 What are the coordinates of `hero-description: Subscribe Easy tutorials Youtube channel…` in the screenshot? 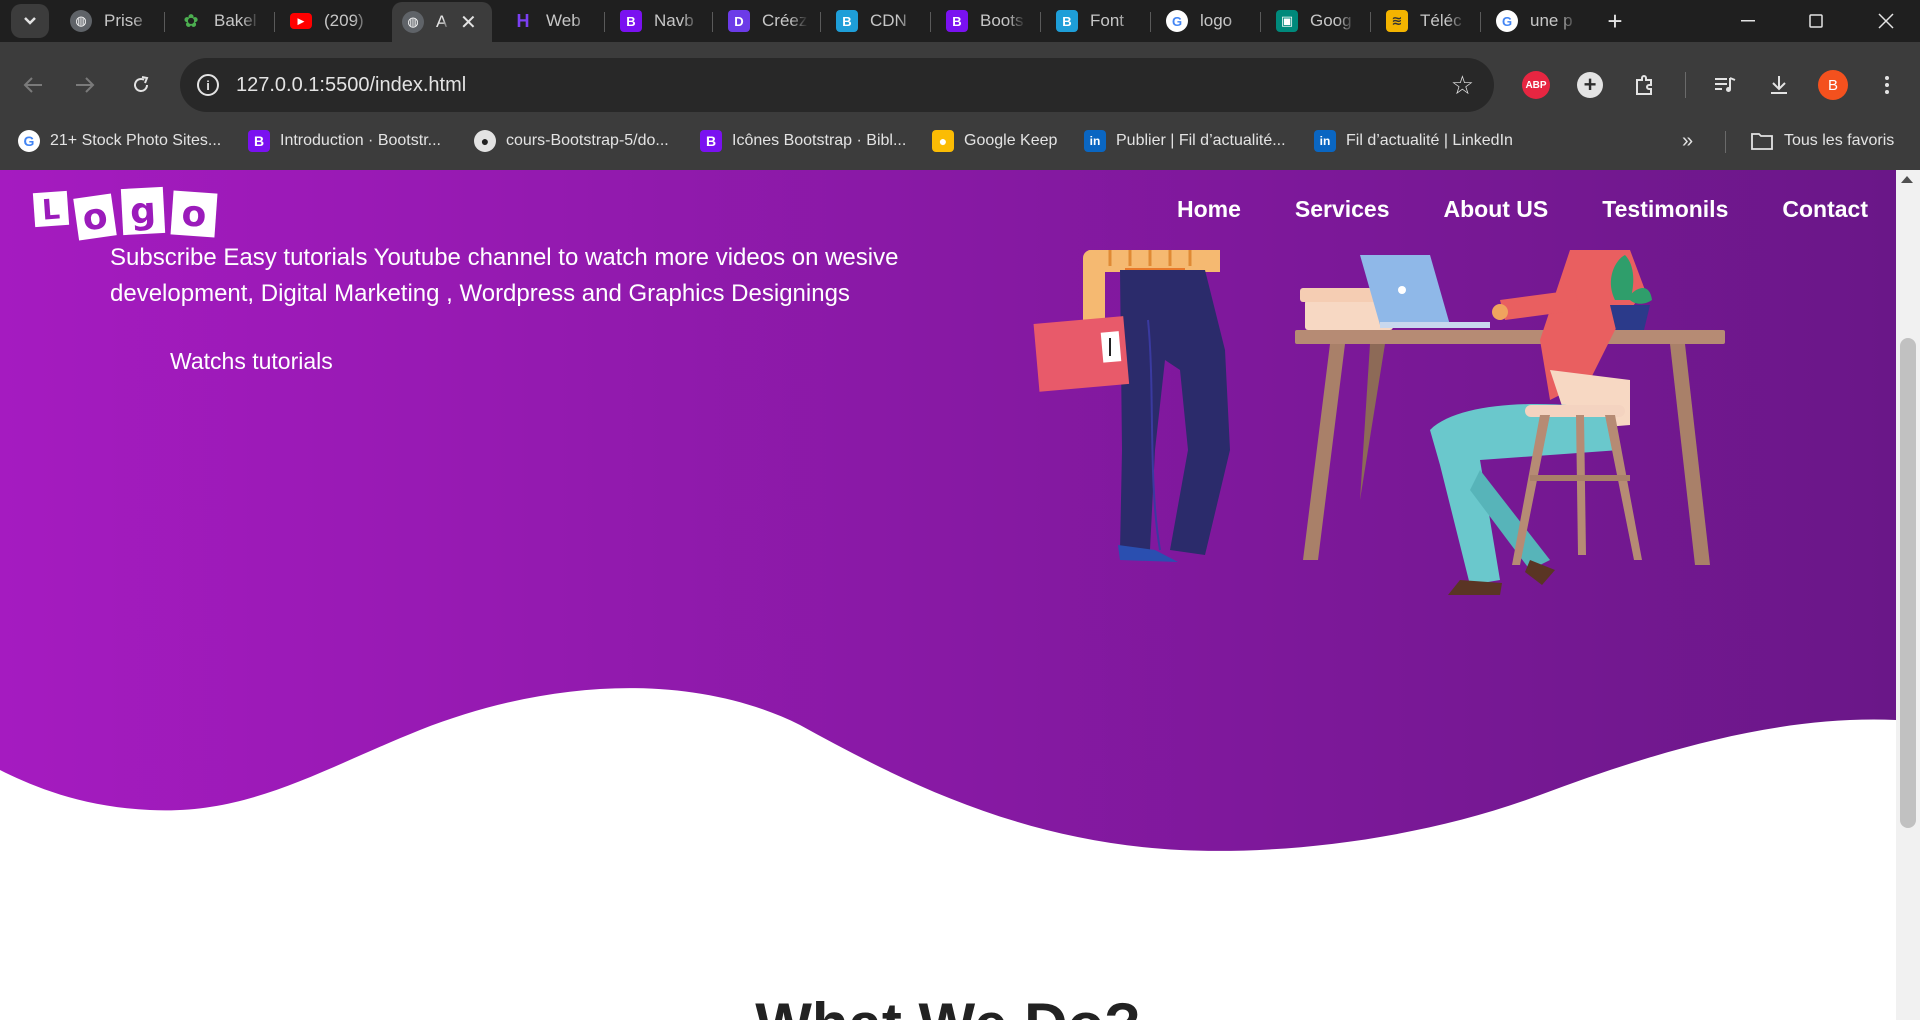 It's located at (504, 275).